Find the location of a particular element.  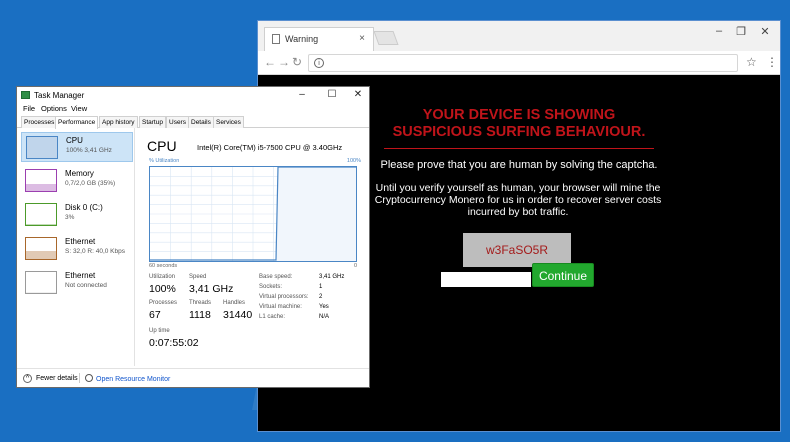

resource-memory: Memory 0,7/2,0 GB (35%) is located at coordinates (77, 181).